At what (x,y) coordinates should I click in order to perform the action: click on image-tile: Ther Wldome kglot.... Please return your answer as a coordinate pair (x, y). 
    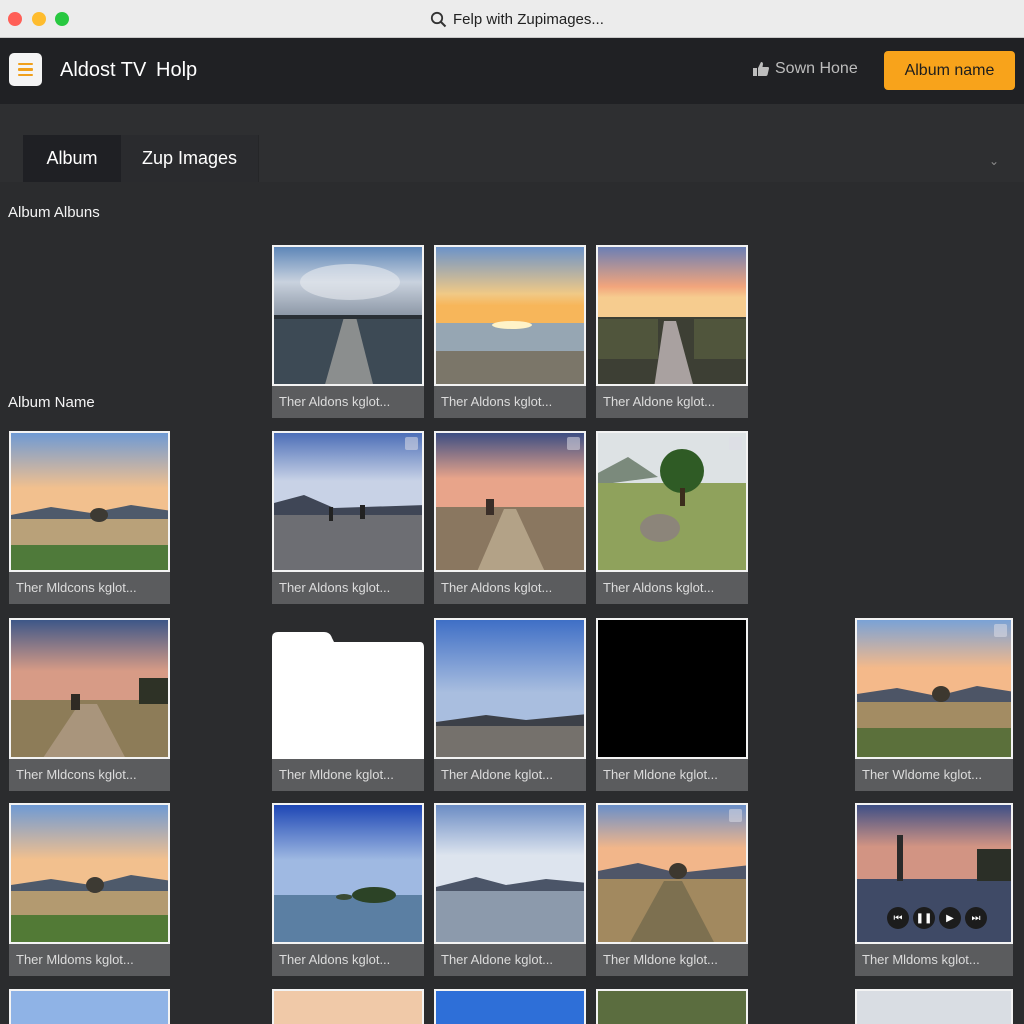
    Looking at the image, I should click on (934, 704).